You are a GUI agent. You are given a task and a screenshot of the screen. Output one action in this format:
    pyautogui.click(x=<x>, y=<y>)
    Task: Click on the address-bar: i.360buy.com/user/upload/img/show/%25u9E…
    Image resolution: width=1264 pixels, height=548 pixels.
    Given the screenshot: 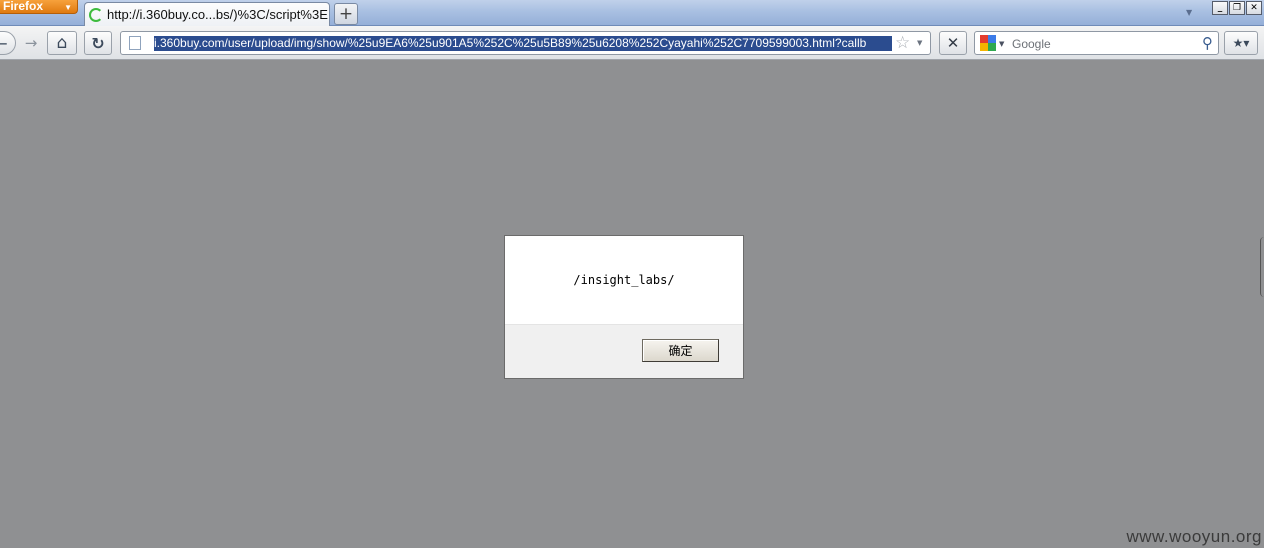 What is the action you would take?
    pyautogui.click(x=525, y=43)
    